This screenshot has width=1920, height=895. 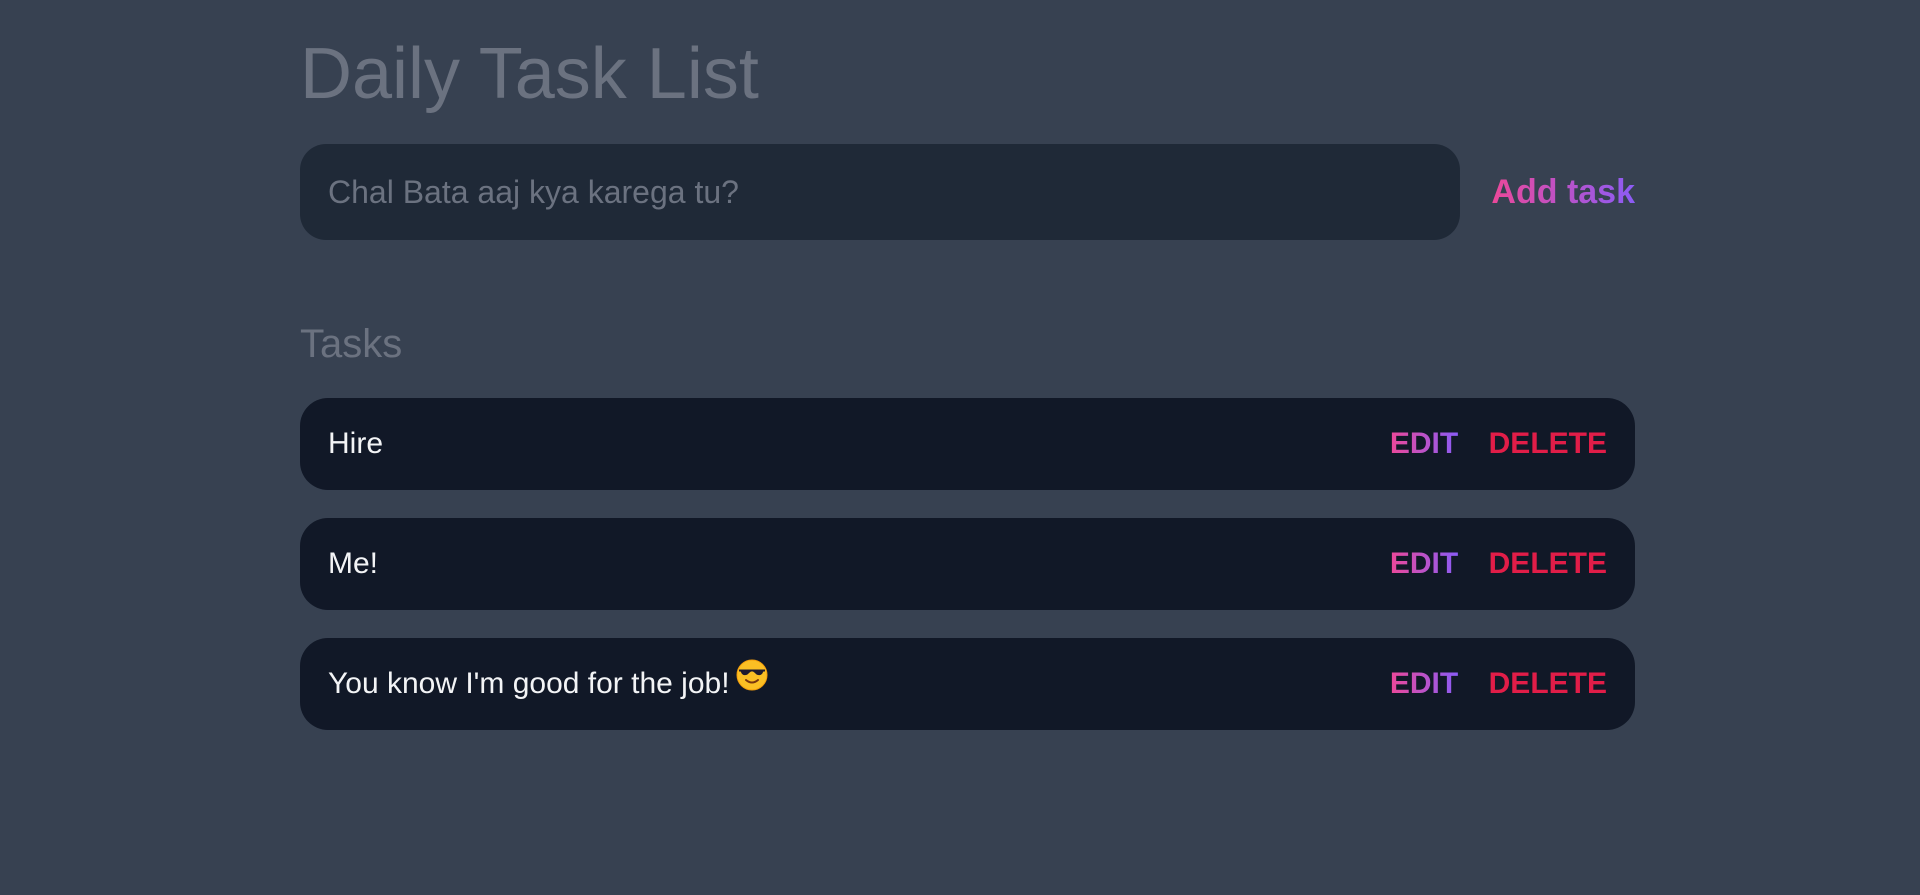 What do you see at coordinates (529, 74) in the screenshot?
I see `page-title: Daily Task List` at bounding box center [529, 74].